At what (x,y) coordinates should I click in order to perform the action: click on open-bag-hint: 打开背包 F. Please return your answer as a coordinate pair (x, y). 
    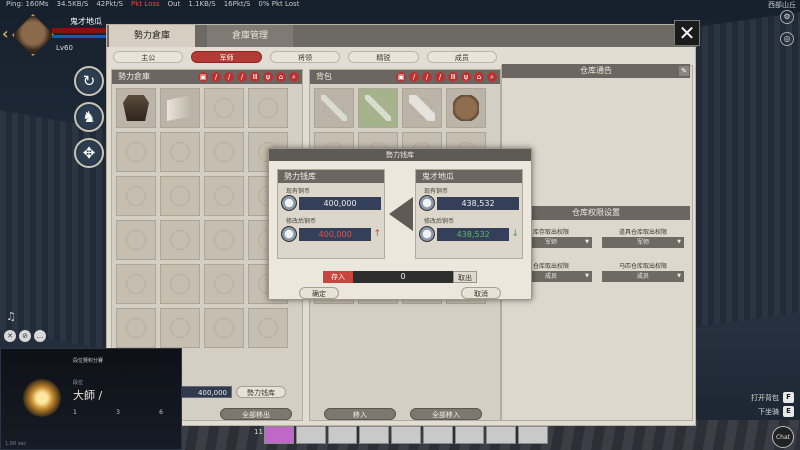
    Looking at the image, I should click on (772, 397).